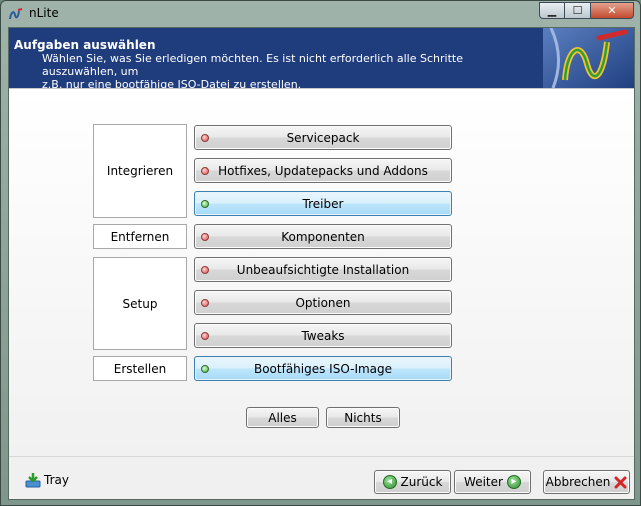 Image resolution: width=641 pixels, height=506 pixels. I want to click on task-label: Hotfixes, Updatepacks und Addons, so click(323, 171).